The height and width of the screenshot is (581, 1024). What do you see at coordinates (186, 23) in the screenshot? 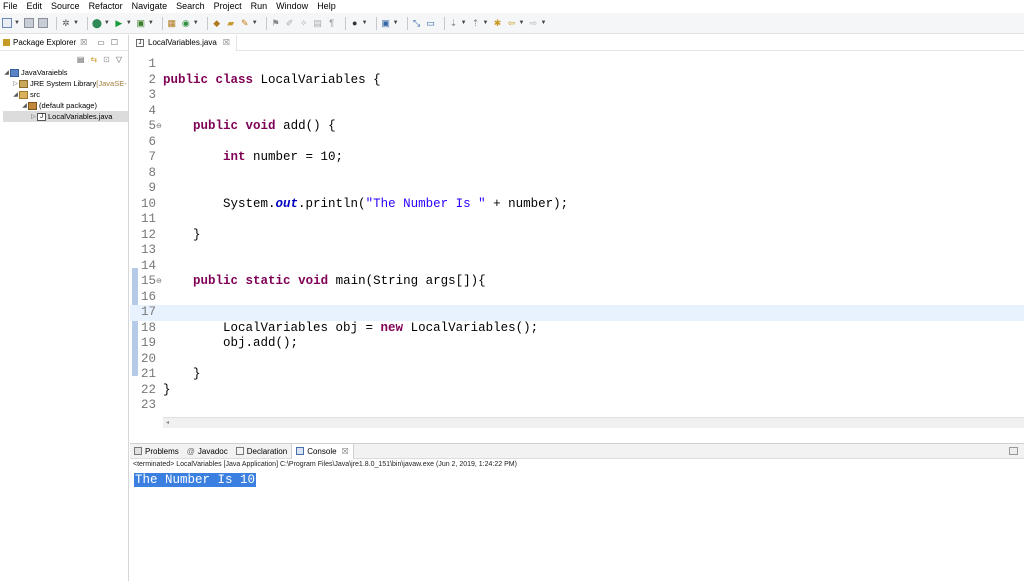
I see `new-package-icon: ◉` at bounding box center [186, 23].